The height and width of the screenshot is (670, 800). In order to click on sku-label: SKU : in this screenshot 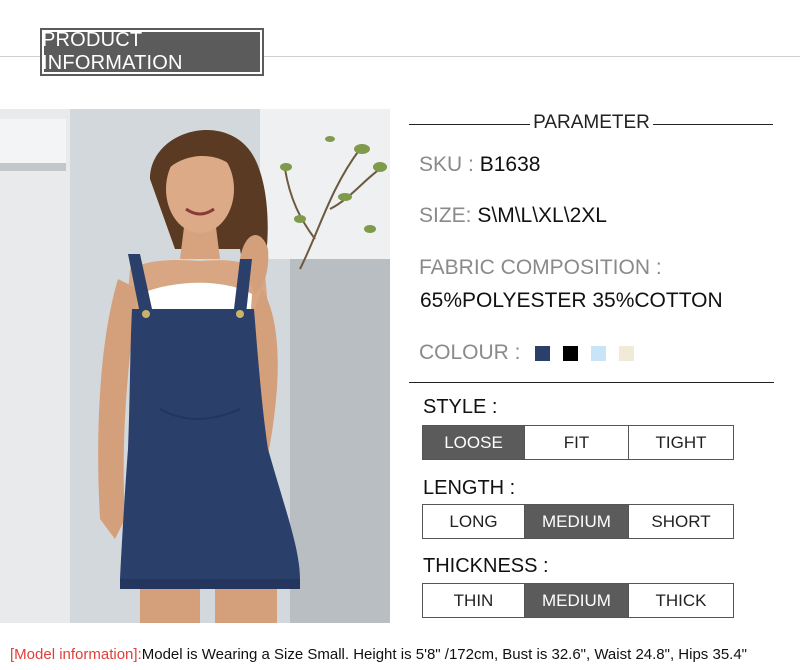, I will do `click(446, 164)`.